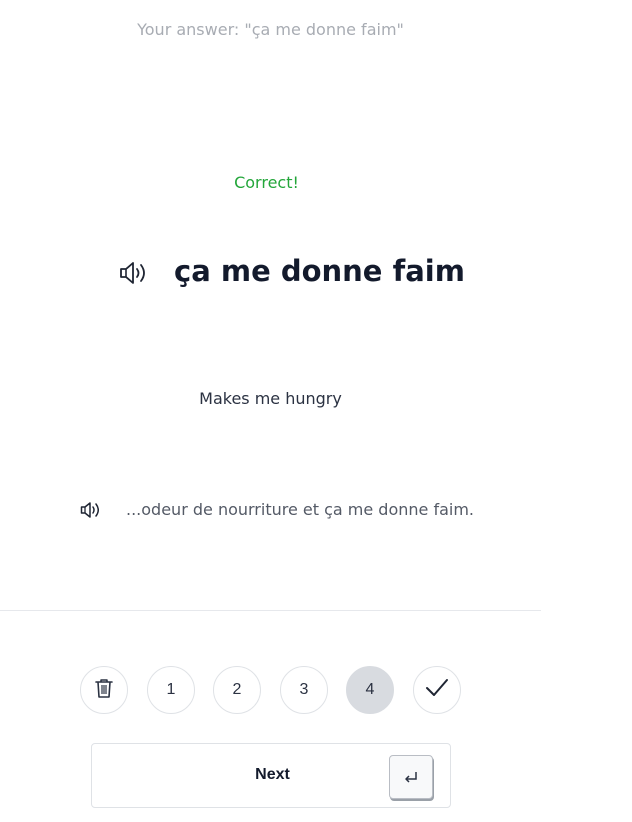 Image resolution: width=632 pixels, height=822 pixels. What do you see at coordinates (271, 775) in the screenshot?
I see `next-button: Next` at bounding box center [271, 775].